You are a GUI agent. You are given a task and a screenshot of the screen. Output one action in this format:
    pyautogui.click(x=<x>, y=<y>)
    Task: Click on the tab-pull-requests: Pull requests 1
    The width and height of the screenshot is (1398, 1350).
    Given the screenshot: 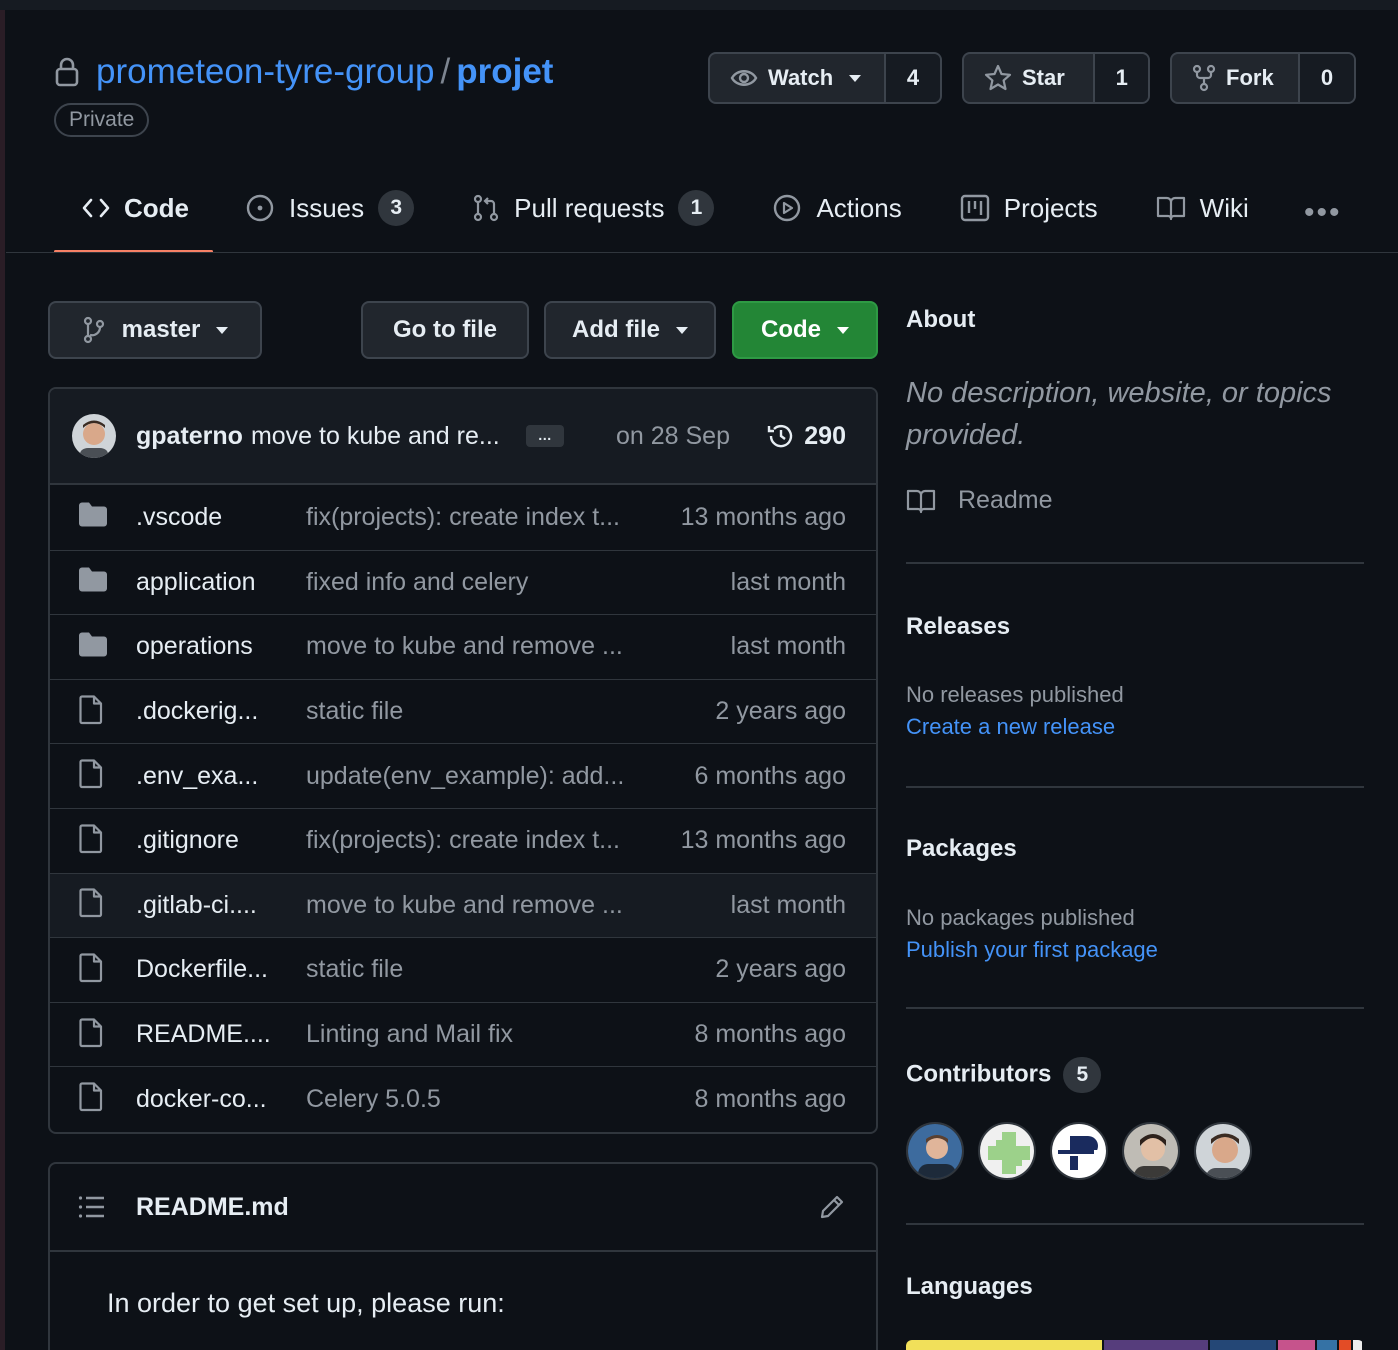 What is the action you would take?
    pyautogui.click(x=593, y=208)
    